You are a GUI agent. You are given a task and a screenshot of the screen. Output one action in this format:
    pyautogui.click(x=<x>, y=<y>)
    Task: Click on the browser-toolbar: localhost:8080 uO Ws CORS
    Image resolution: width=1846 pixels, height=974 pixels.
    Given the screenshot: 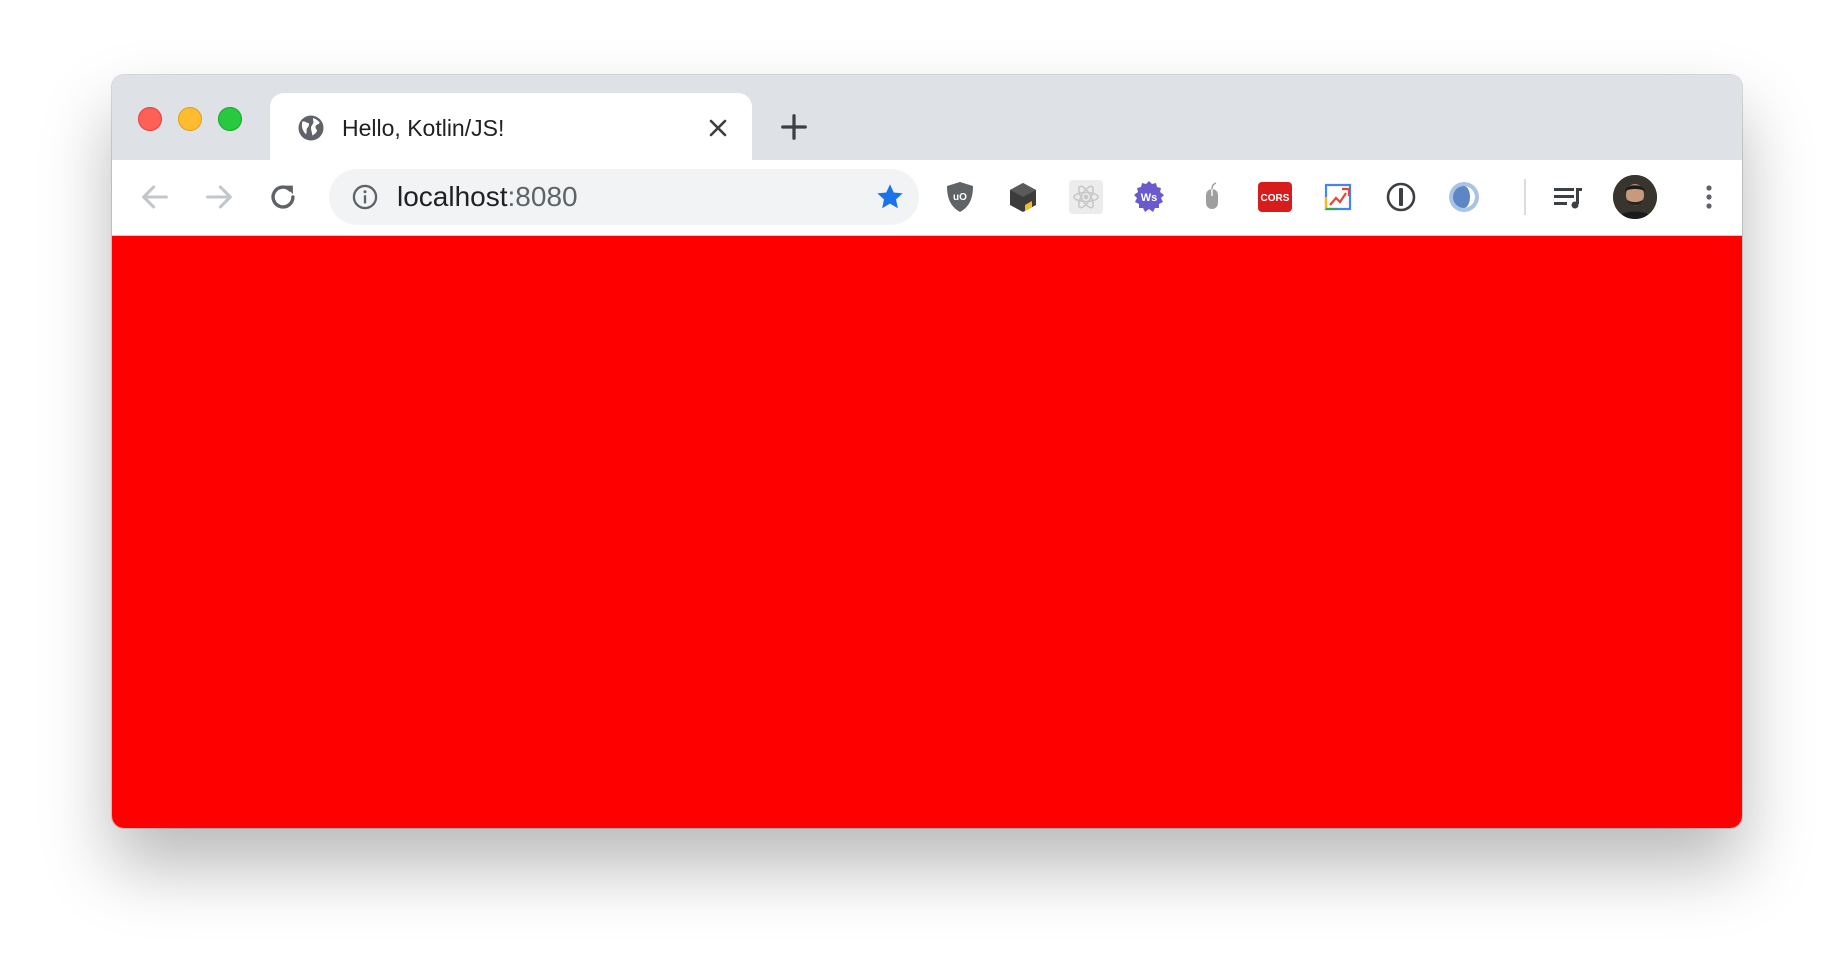 What is the action you would take?
    pyautogui.click(x=927, y=198)
    